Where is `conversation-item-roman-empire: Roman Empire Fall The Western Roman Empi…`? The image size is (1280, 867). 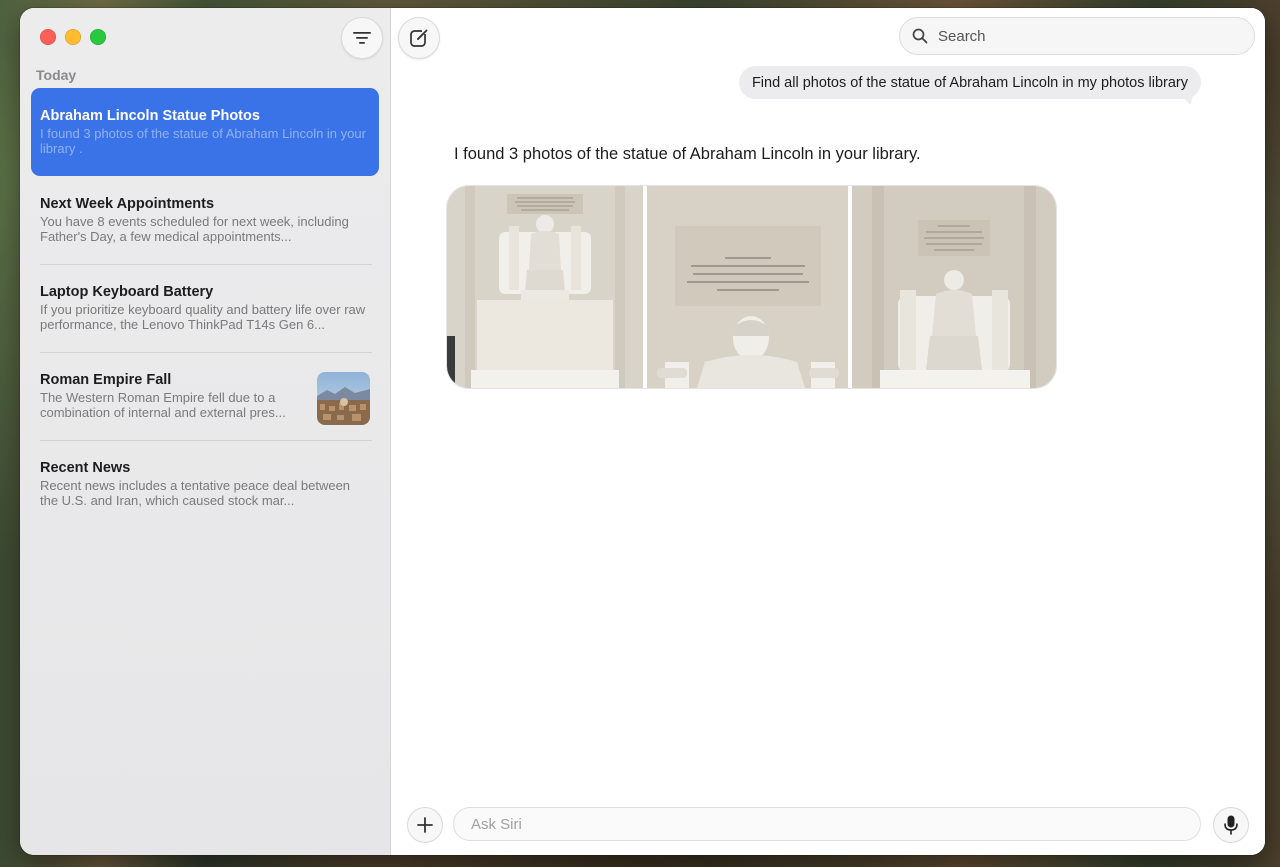
conversation-item-roman-empire: Roman Empire Fall The Western Roman Empi… is located at coordinates (205, 396).